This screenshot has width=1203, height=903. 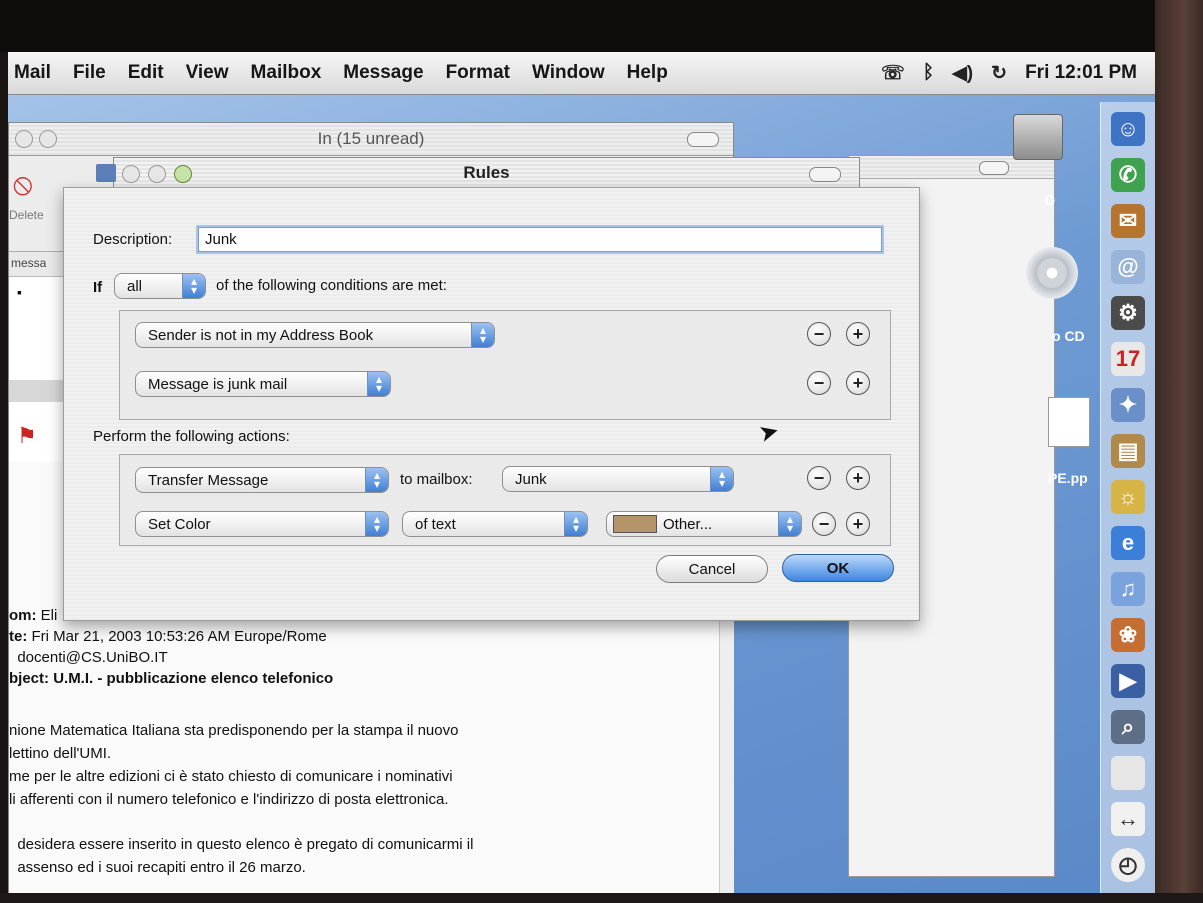 What do you see at coordinates (1068, 478) in the screenshot?
I see `desktop-label-document: PE.pp` at bounding box center [1068, 478].